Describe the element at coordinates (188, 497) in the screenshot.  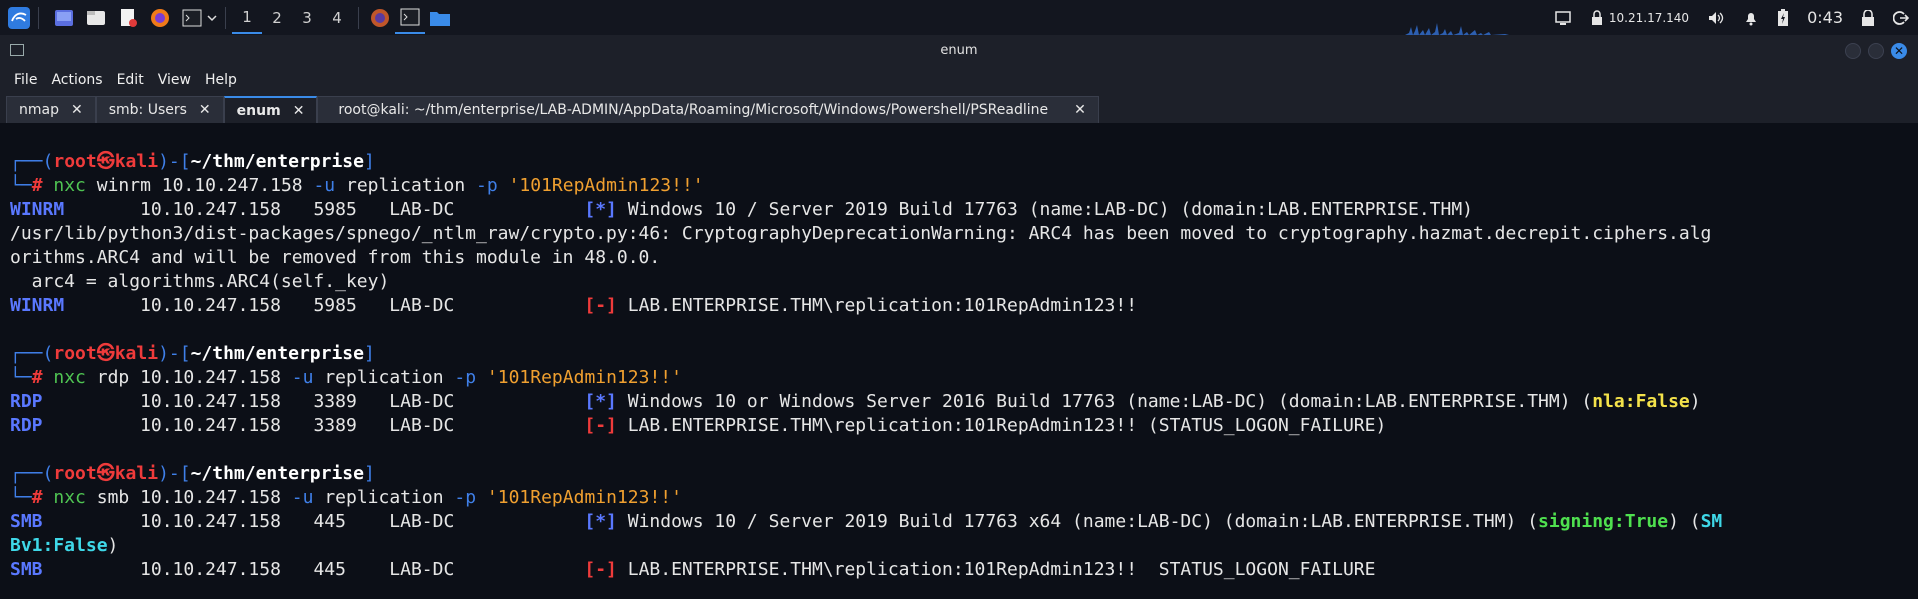
I see `terminal-text: smb 10.10.247.158` at that location.